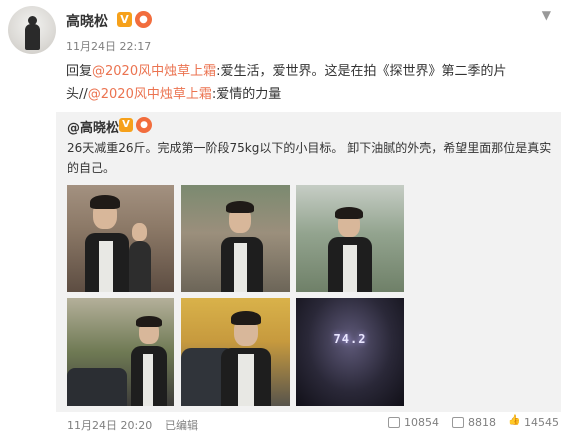 This screenshot has width=561, height=440. What do you see at coordinates (421, 422) in the screenshot?
I see `repost-count-value: 10854` at bounding box center [421, 422].